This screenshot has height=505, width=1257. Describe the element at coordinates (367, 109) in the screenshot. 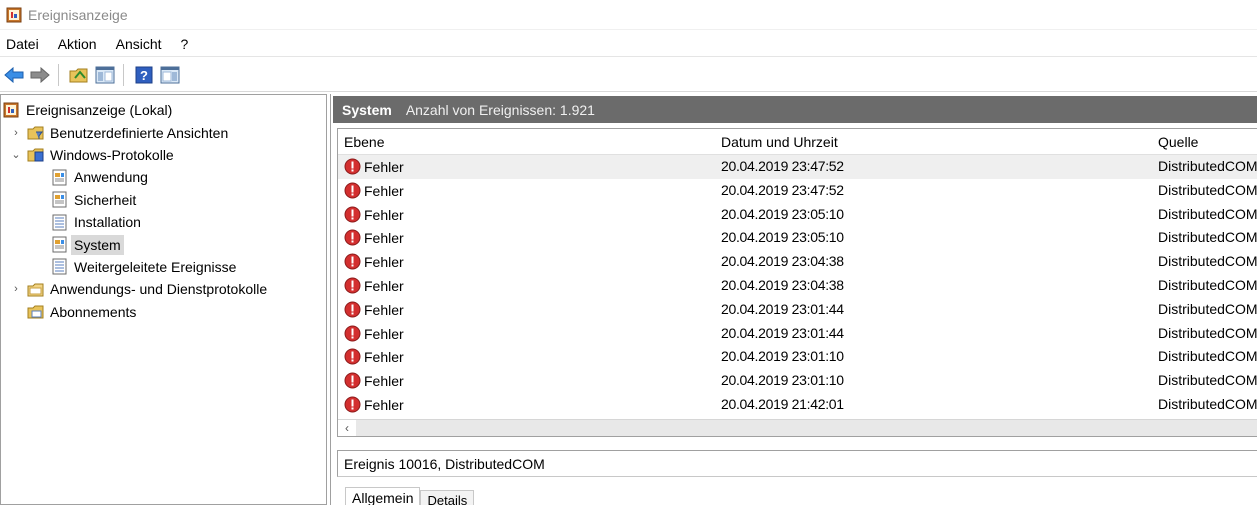

I see `panel-log-name: System` at that location.